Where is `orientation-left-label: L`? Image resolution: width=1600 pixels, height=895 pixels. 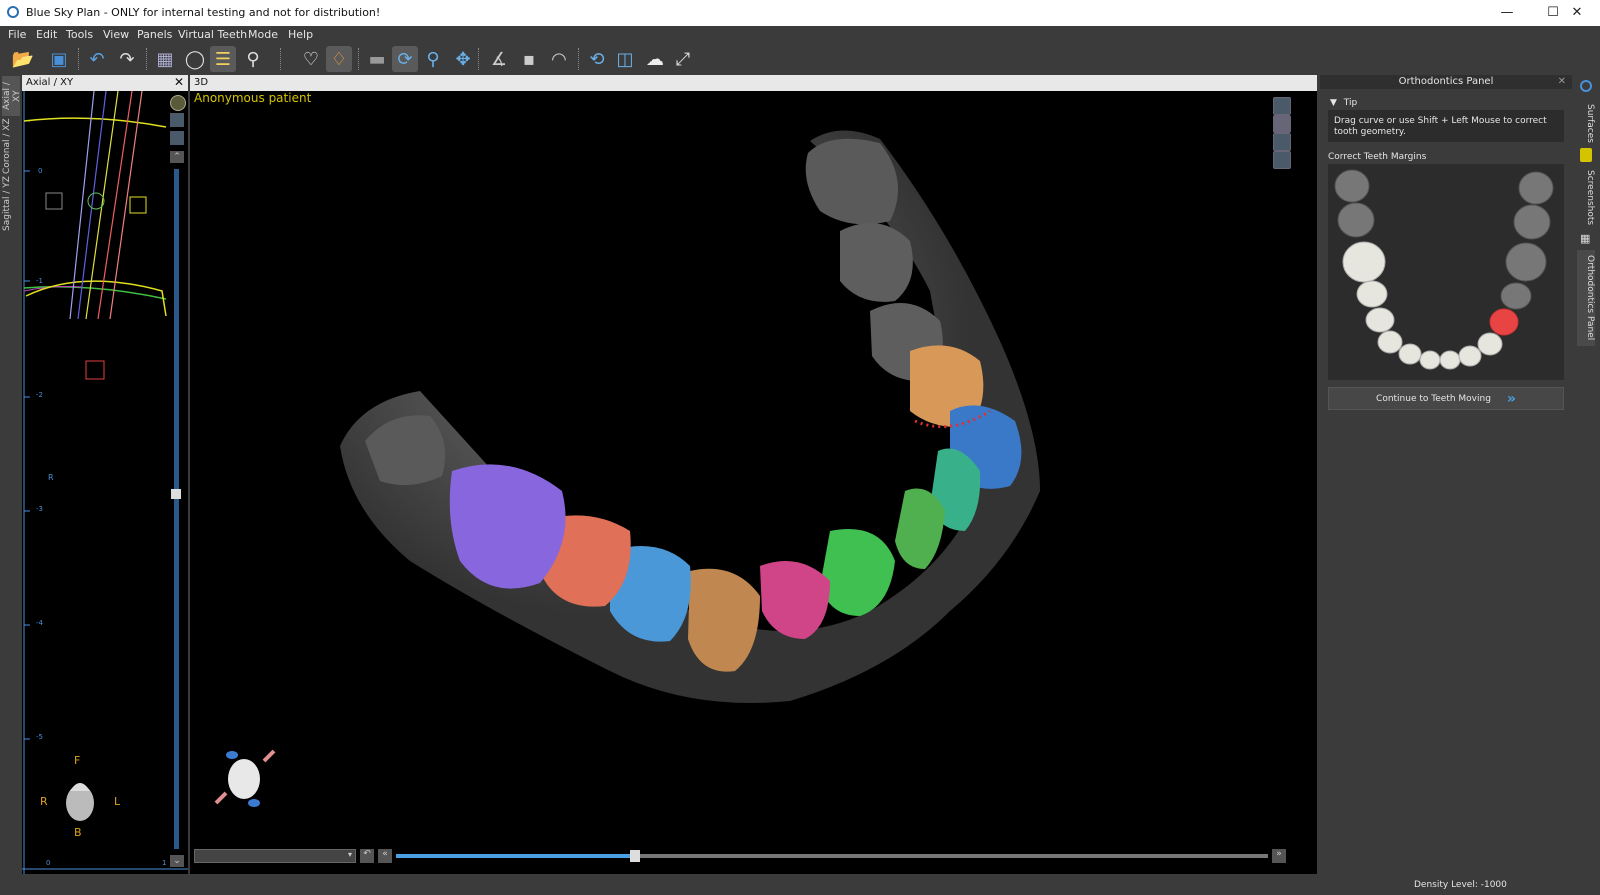
orientation-left-label: L is located at coordinates (117, 801).